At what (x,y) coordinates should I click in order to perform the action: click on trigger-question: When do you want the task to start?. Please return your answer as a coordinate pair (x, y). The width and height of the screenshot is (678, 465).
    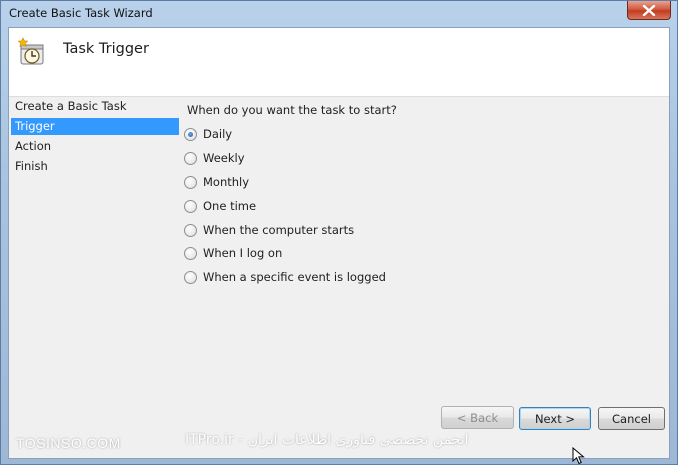
    Looking at the image, I should click on (292, 110).